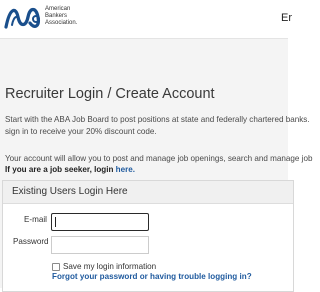 This screenshot has width=320, height=292. Describe the element at coordinates (56, 16) in the screenshot. I see `logo-line-2: Bankers` at that location.